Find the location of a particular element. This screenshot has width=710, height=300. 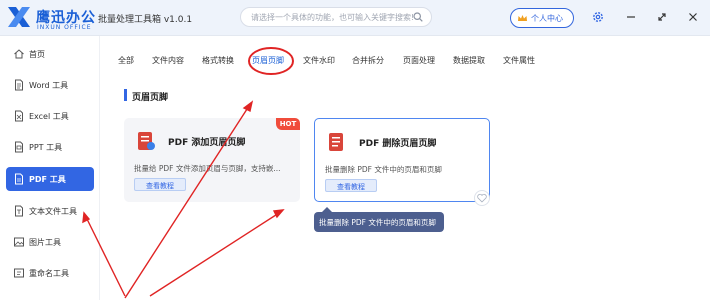

tab-merge-split: 合并拆分 is located at coordinates (368, 60).